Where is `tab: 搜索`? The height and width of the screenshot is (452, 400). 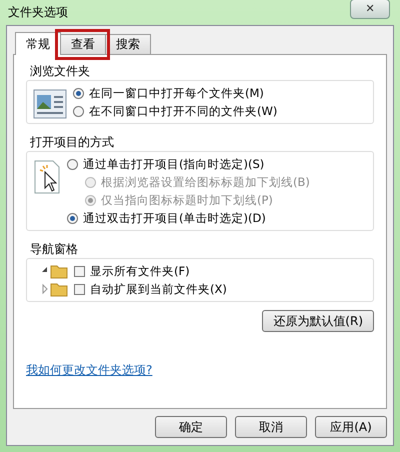
tab: 搜索 is located at coordinates (128, 44).